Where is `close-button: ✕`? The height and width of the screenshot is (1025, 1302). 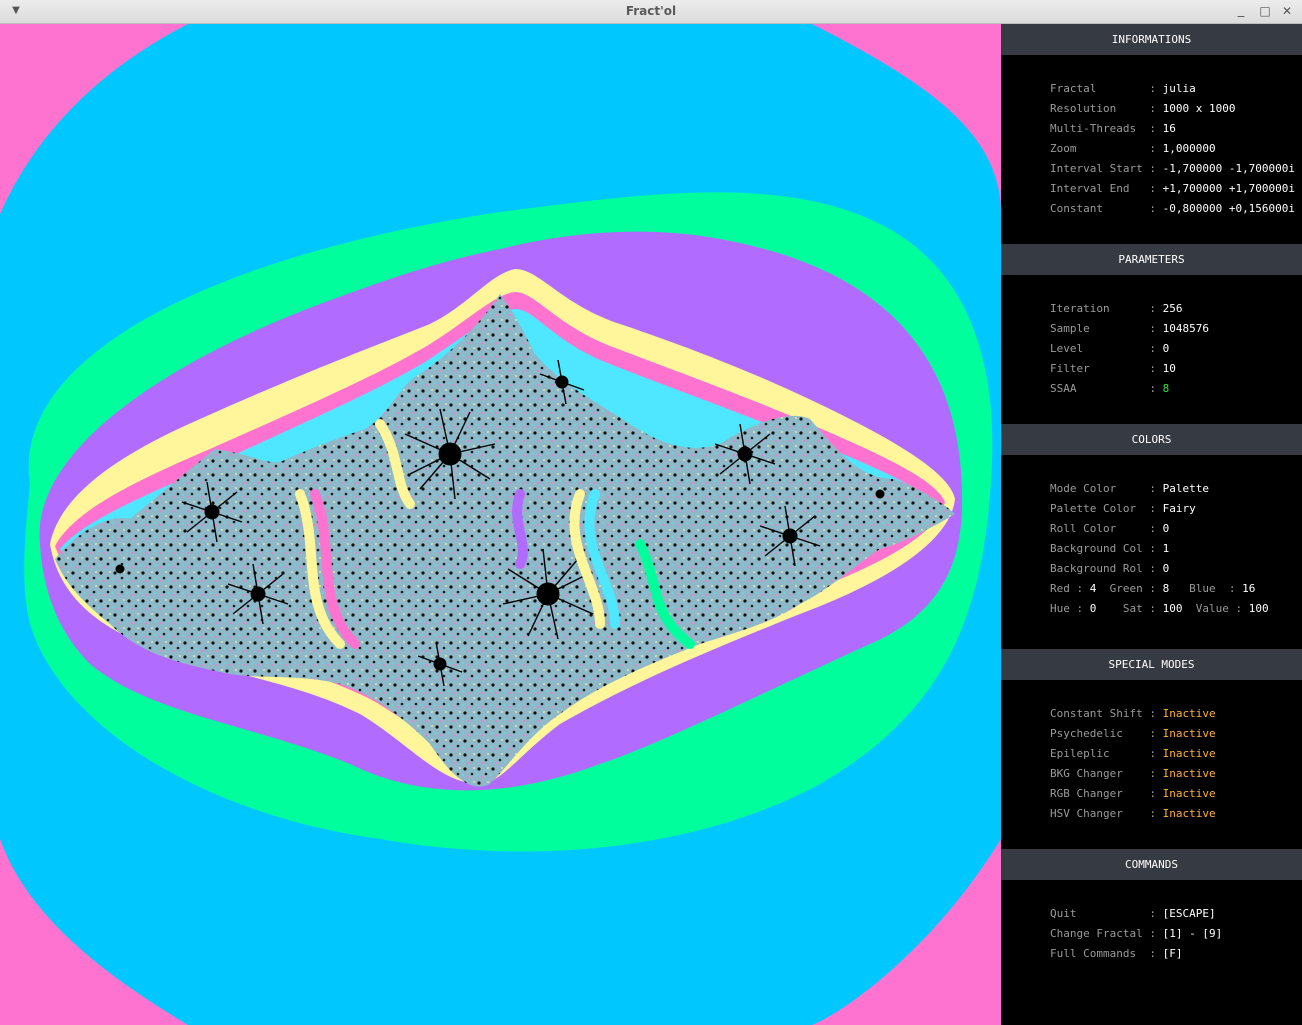
close-button: ✕ is located at coordinates (1287, 11).